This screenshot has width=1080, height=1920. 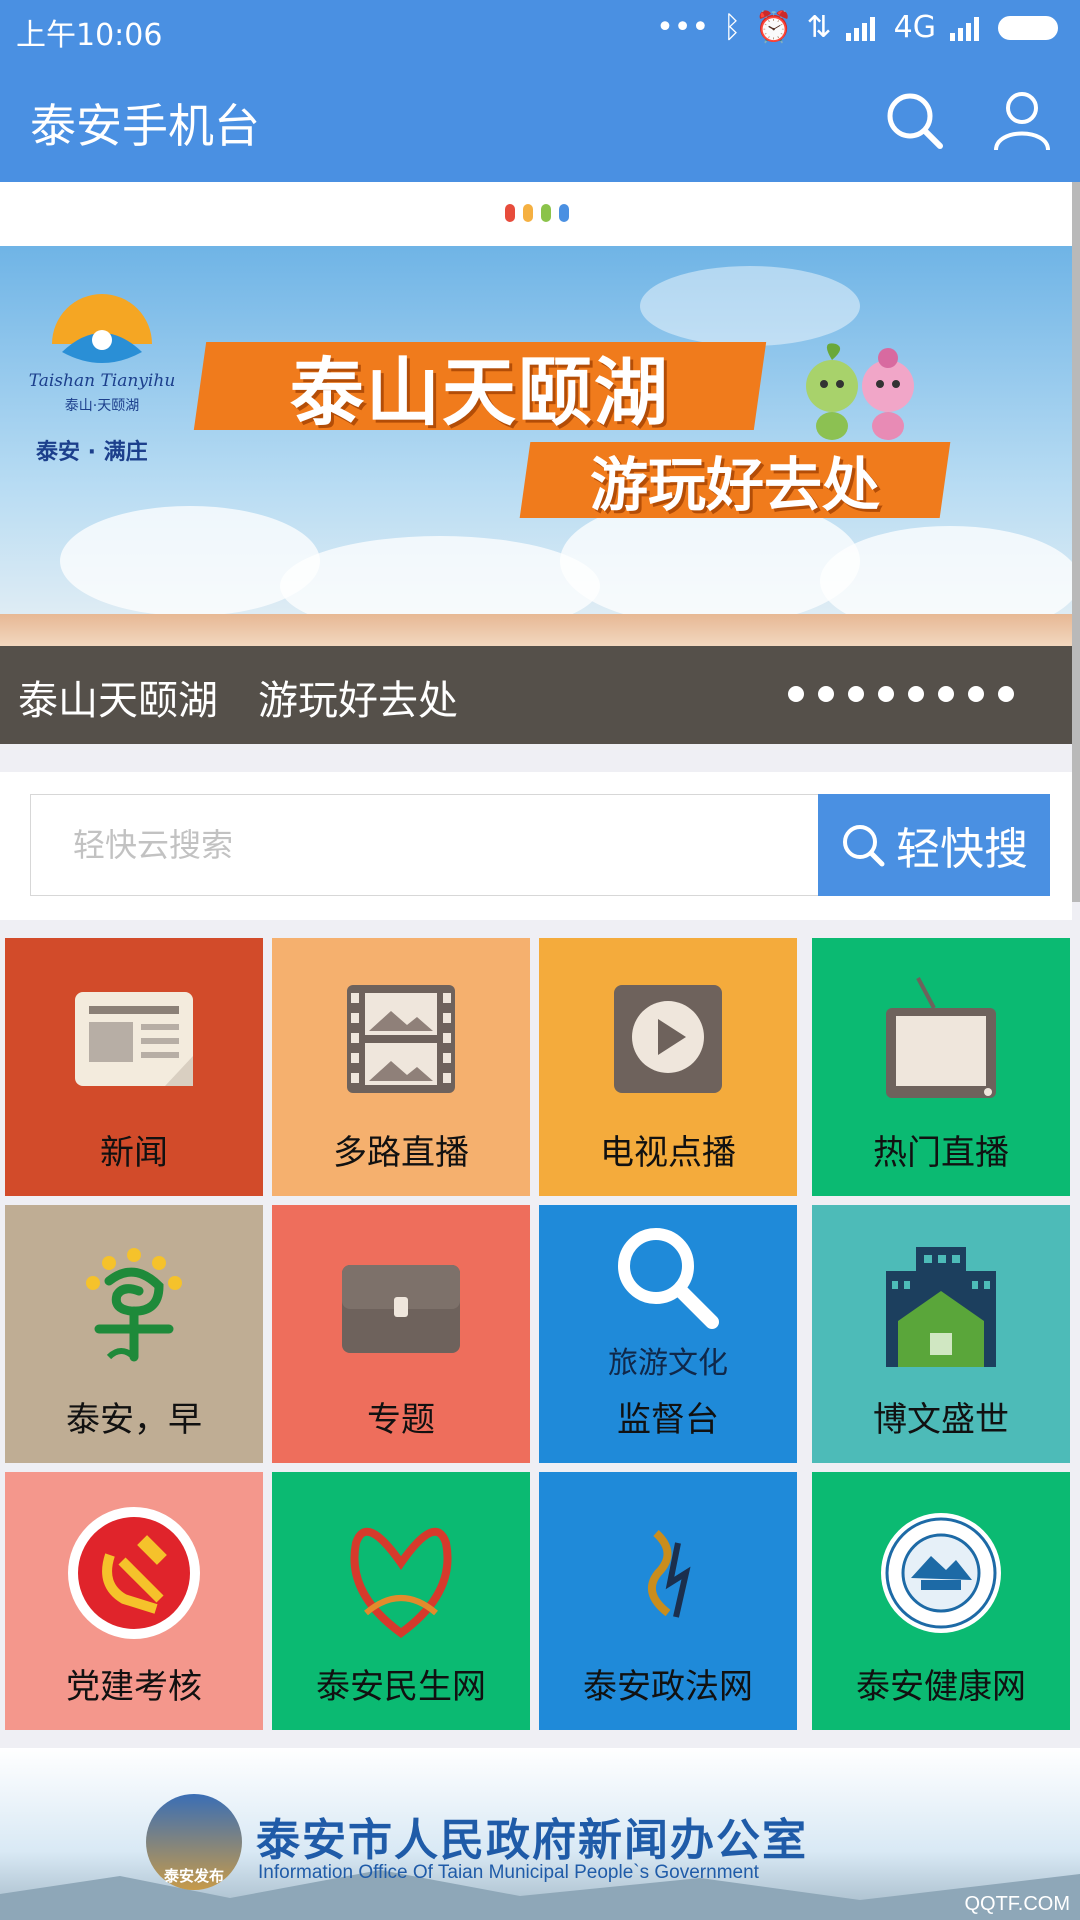 I want to click on tile-3: 电视点播, so click(x=668, y=1067).